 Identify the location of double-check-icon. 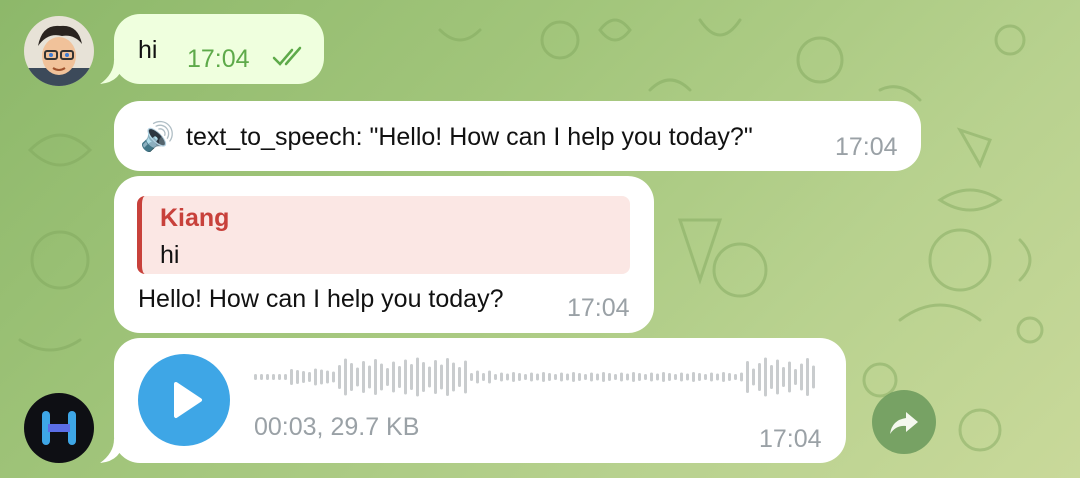
(287, 56).